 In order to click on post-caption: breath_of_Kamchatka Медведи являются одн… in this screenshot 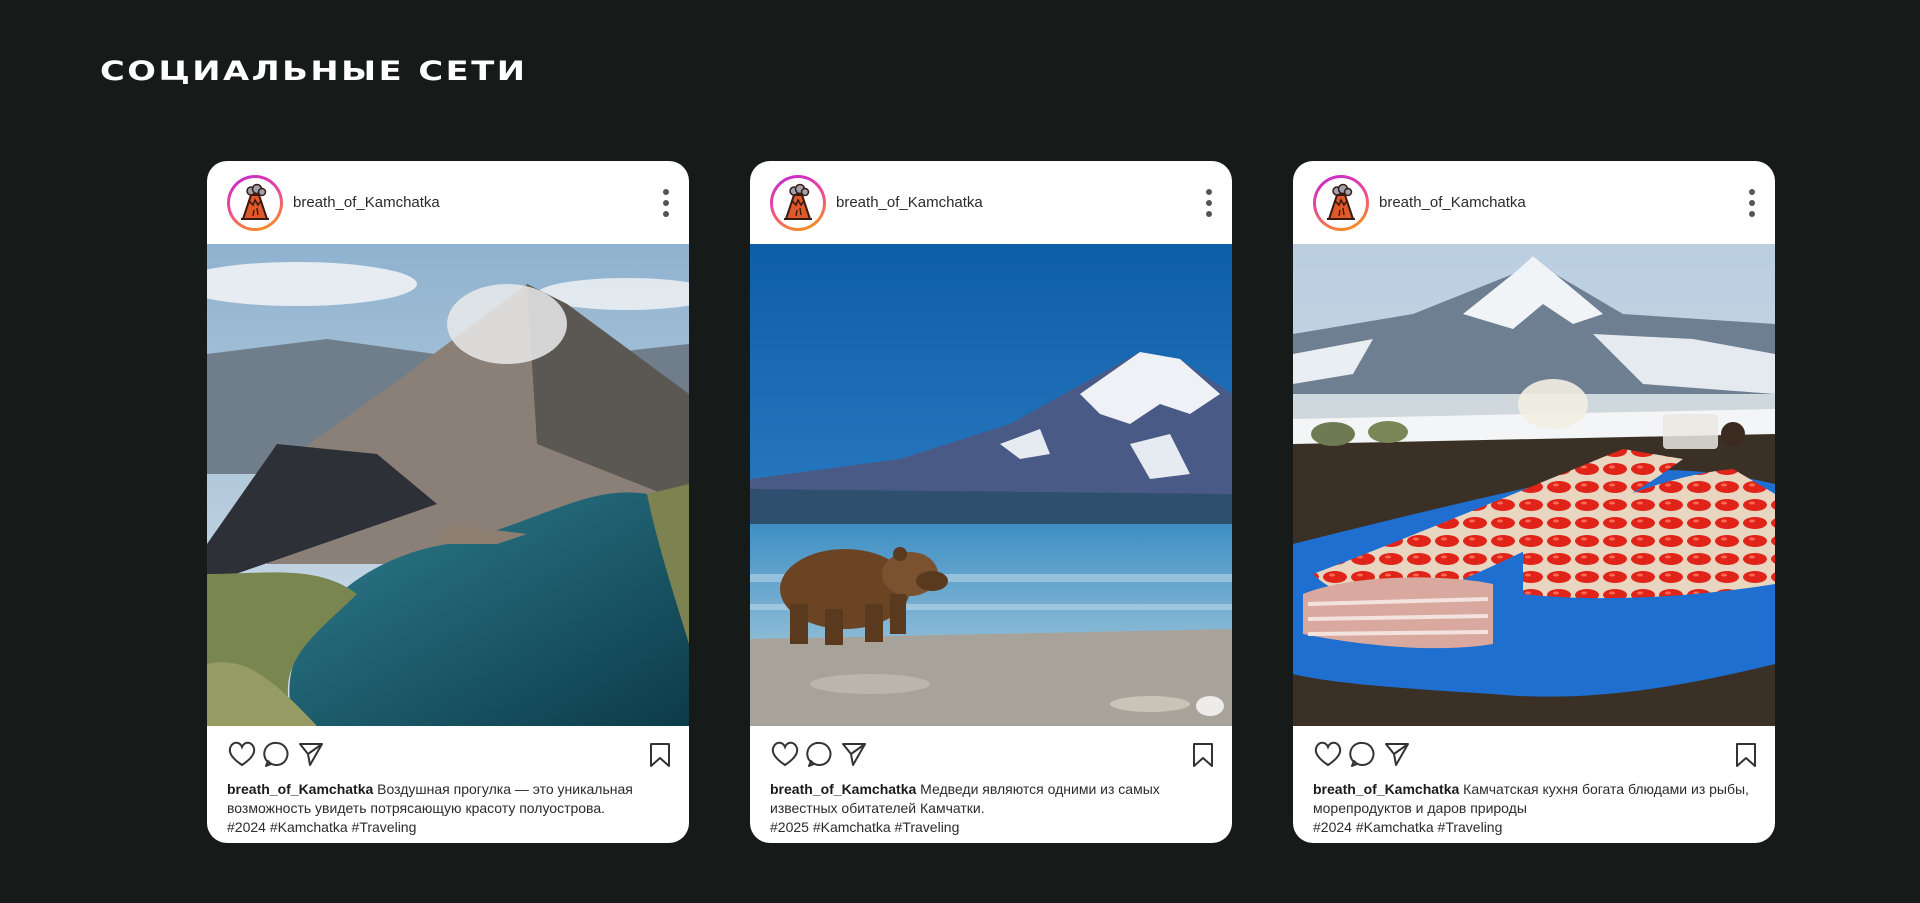, I will do `click(991, 808)`.